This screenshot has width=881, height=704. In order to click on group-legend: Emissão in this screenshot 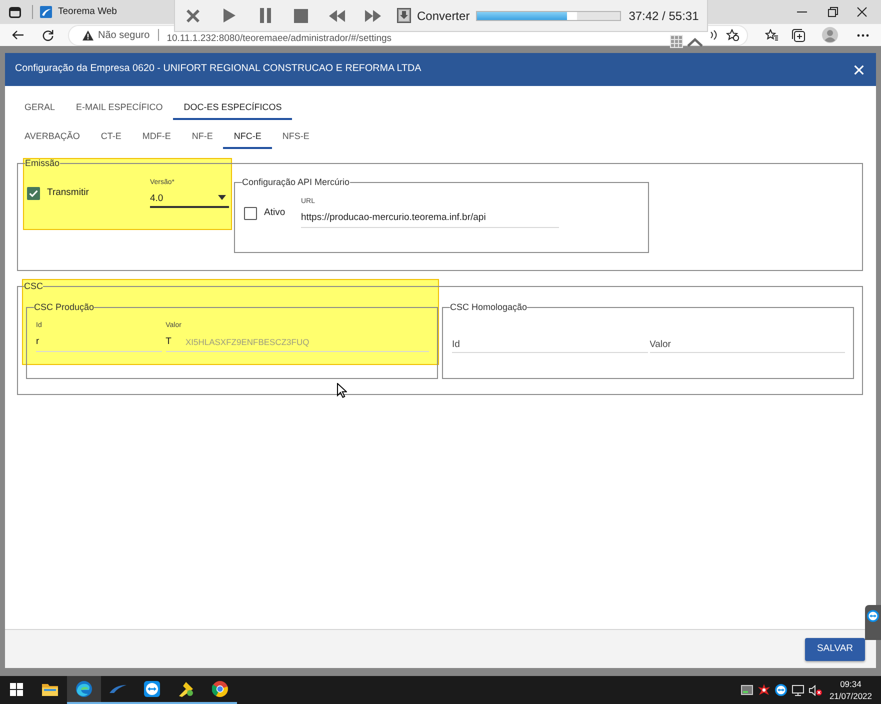, I will do `click(42, 163)`.